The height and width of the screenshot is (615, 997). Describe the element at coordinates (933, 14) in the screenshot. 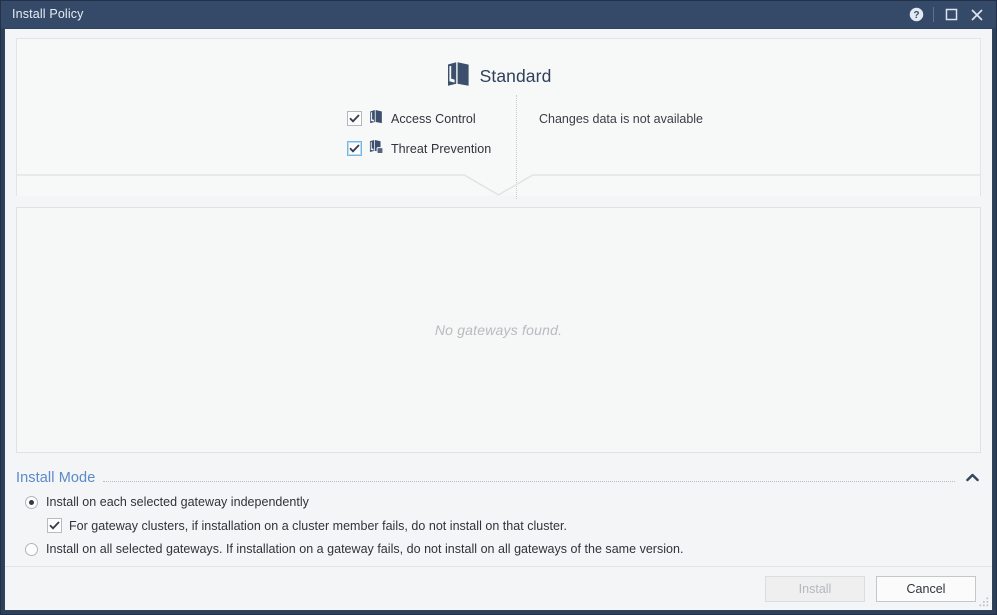

I see `titlebar-divider` at that location.